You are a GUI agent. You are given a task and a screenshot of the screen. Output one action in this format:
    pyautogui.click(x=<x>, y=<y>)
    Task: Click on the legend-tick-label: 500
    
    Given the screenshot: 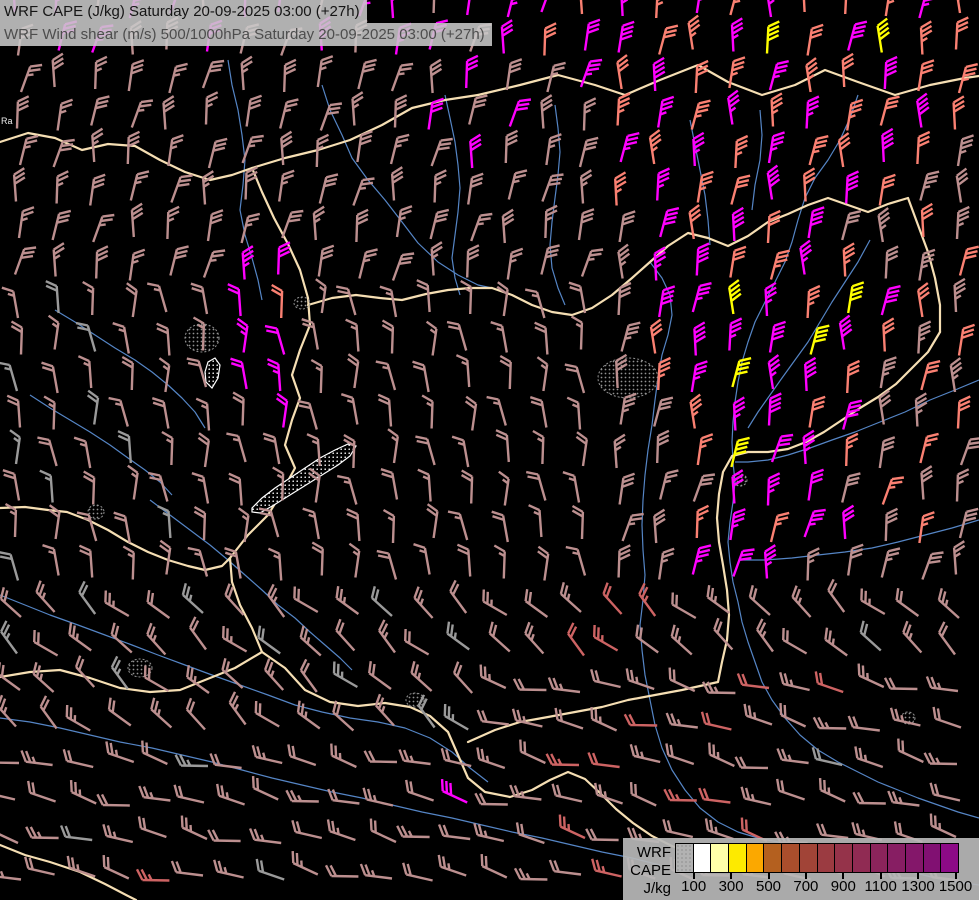 What is the action you would take?
    pyautogui.click(x=768, y=886)
    